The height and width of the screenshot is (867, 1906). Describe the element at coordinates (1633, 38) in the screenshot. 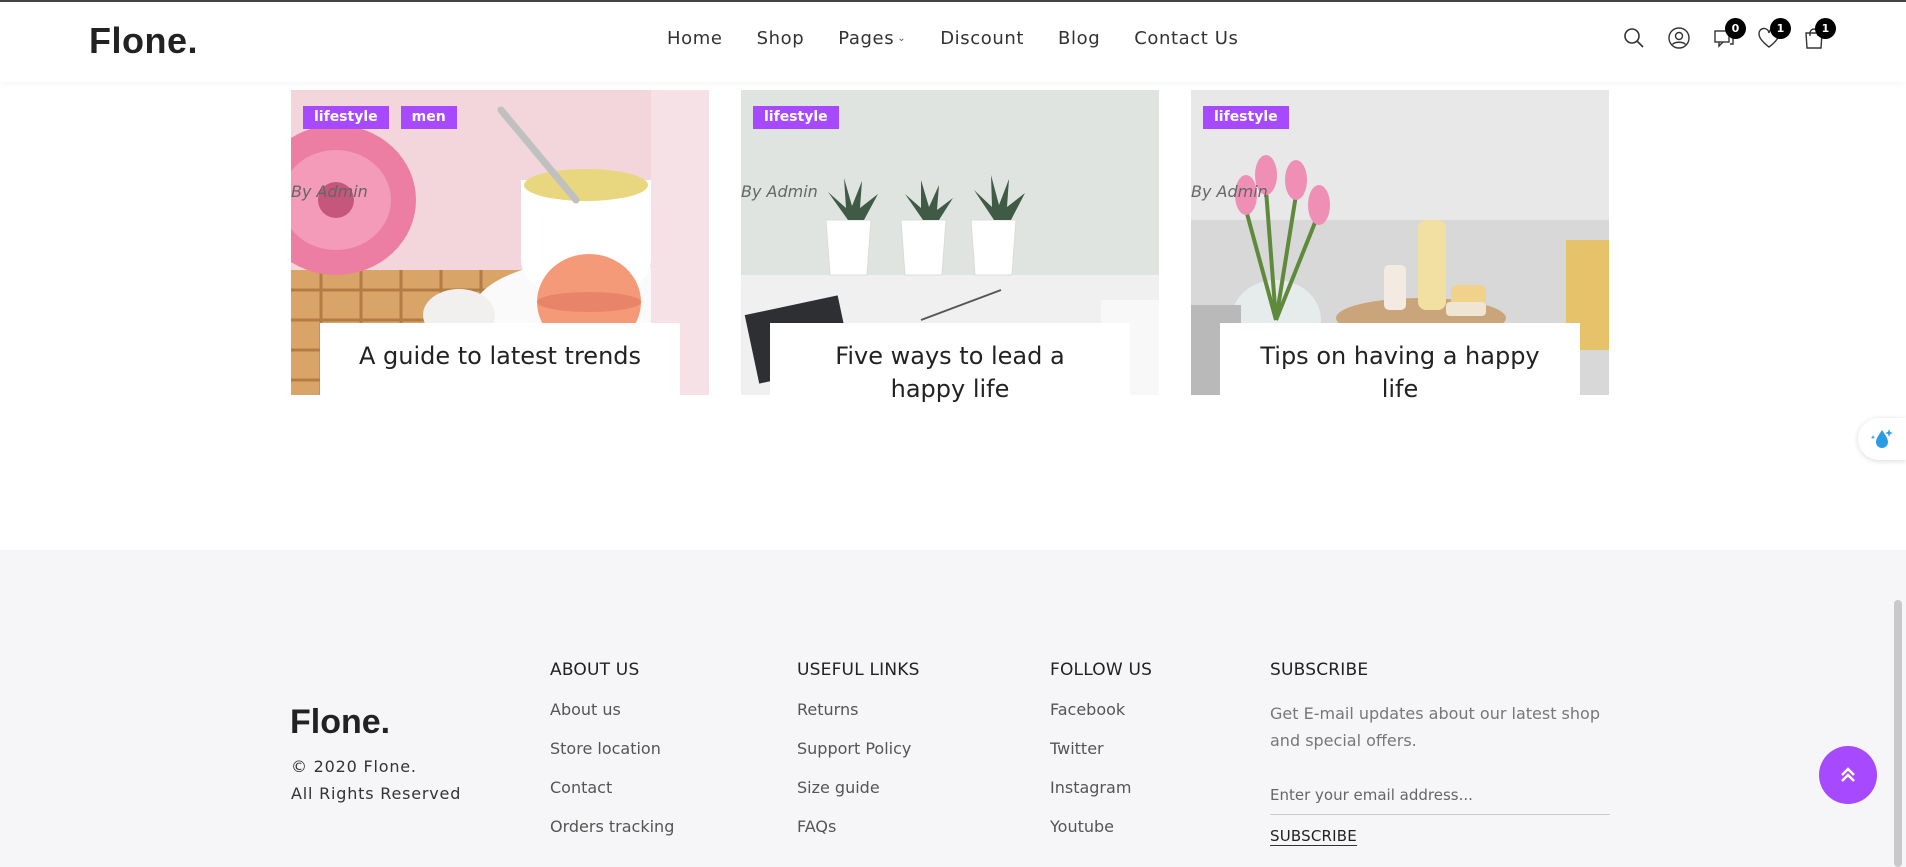

I see `search-icon` at that location.